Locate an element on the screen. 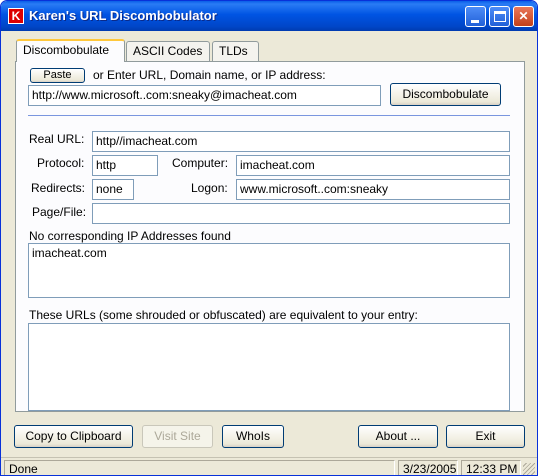  resize-grip-icon is located at coordinates (529, 469).